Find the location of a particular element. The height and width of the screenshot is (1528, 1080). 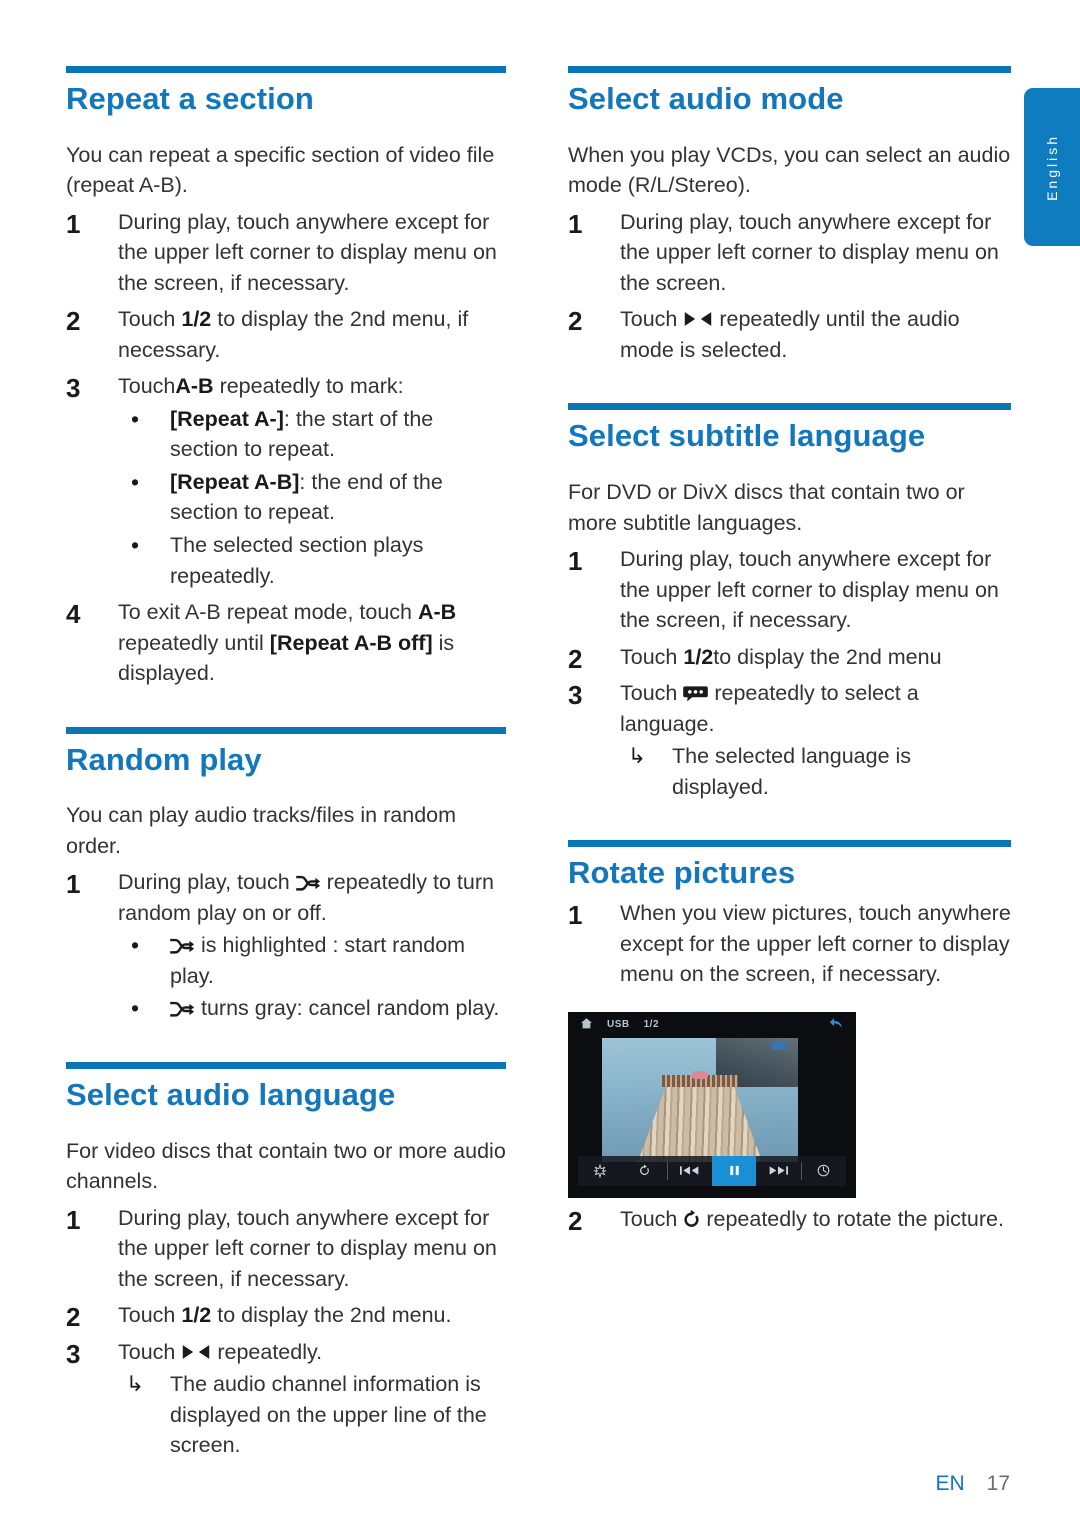

device-page-indicator: 1/2 is located at coordinates (651, 1025).